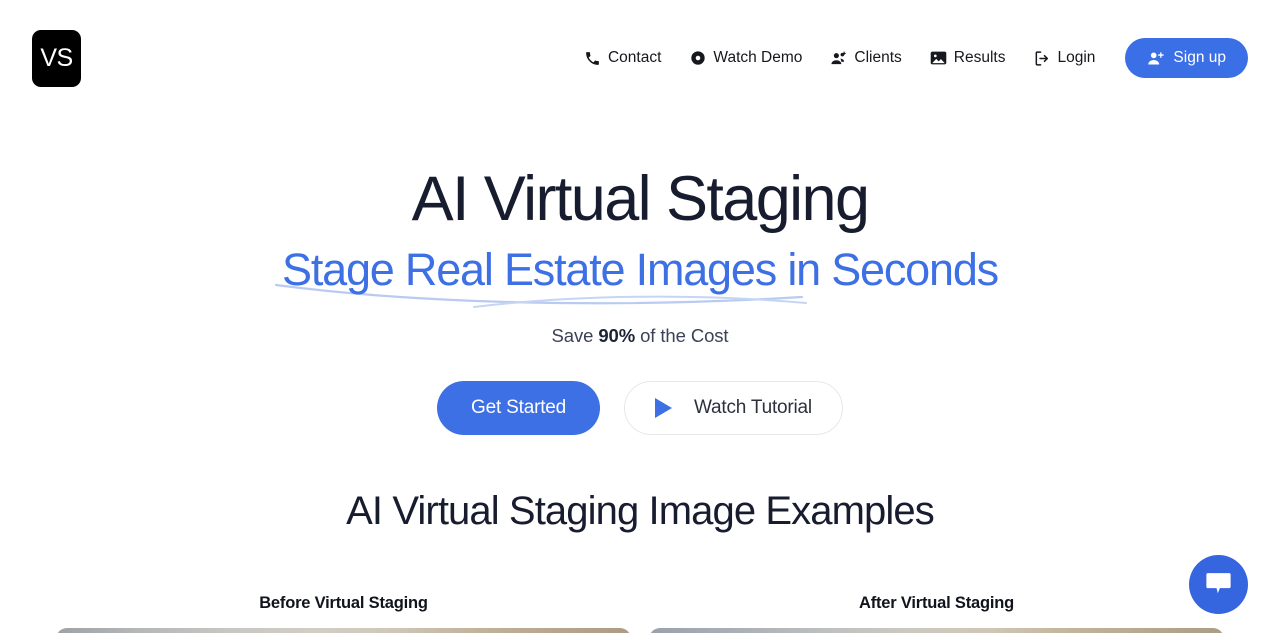 This screenshot has height=633, width=1280. Describe the element at coordinates (640, 199) in the screenshot. I see `page-title: AI Virtual Staging` at that location.